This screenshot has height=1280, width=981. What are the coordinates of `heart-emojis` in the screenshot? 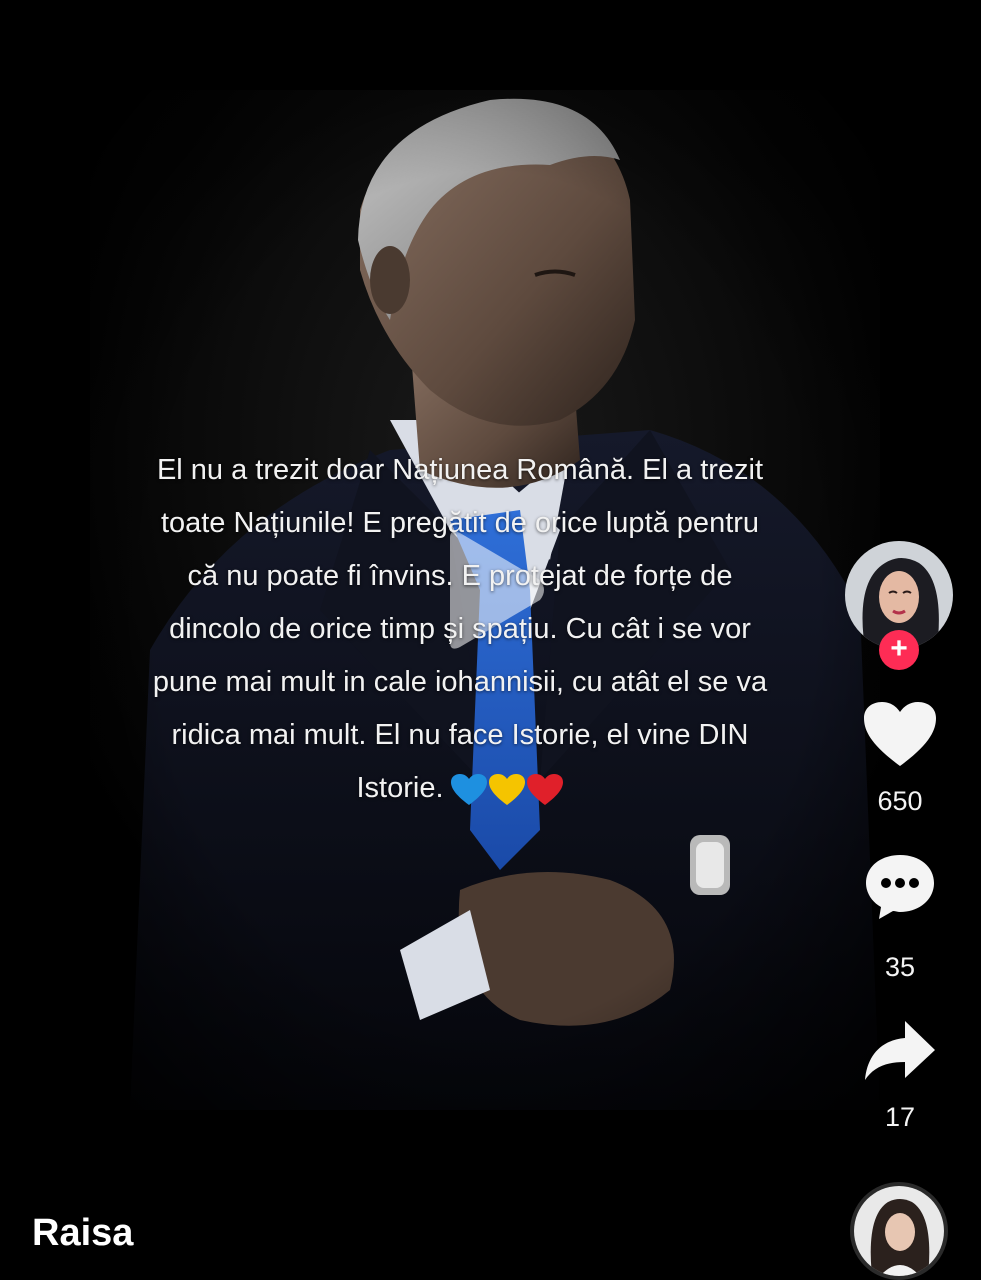 It's located at (507, 789).